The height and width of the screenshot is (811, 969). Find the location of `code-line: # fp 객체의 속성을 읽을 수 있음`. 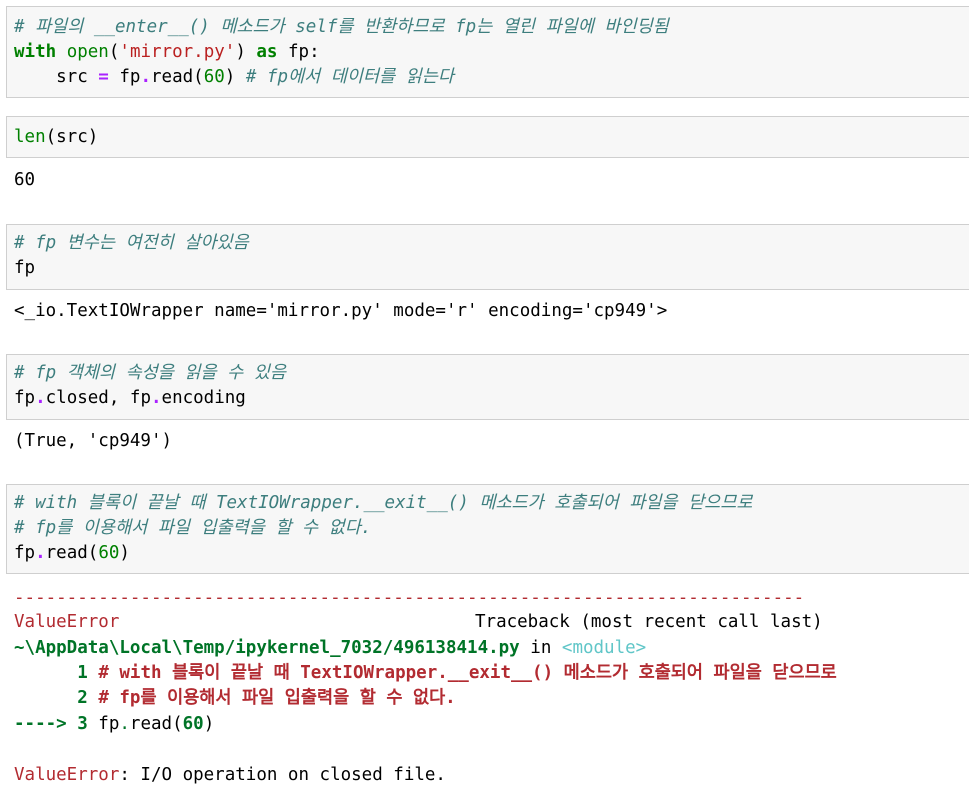

code-line: # fp 객체의 속성을 읽을 수 있음 is located at coordinates (150, 373).